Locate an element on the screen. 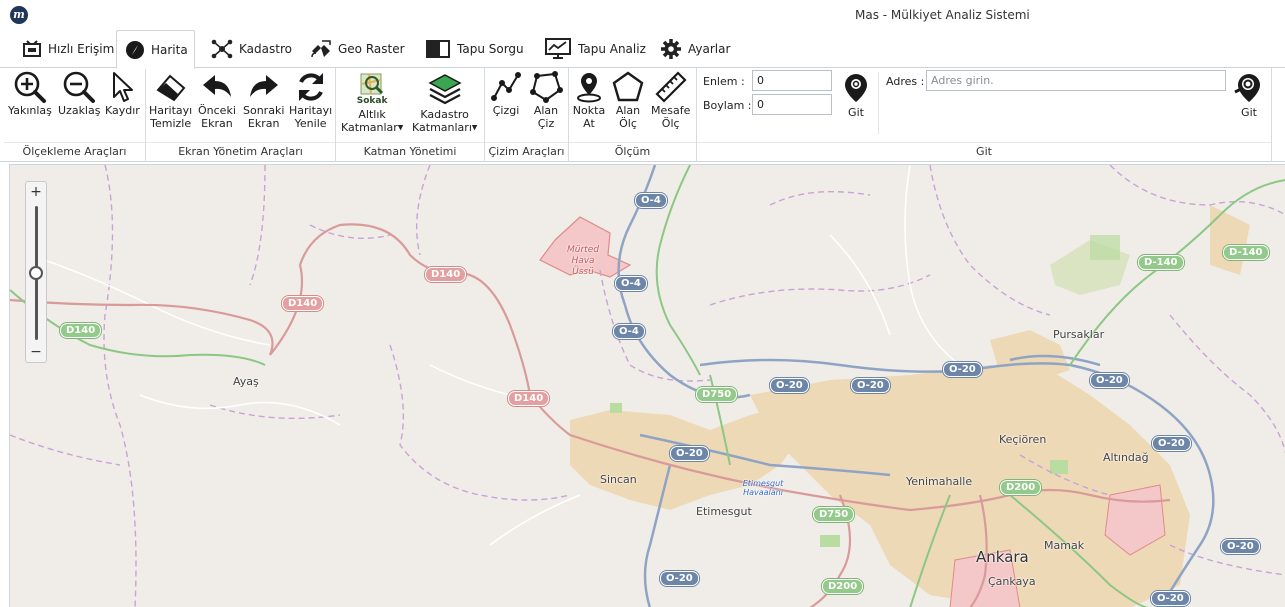 The height and width of the screenshot is (607, 1285). place-label: Etimesgut Havaalanı is located at coordinates (763, 488).